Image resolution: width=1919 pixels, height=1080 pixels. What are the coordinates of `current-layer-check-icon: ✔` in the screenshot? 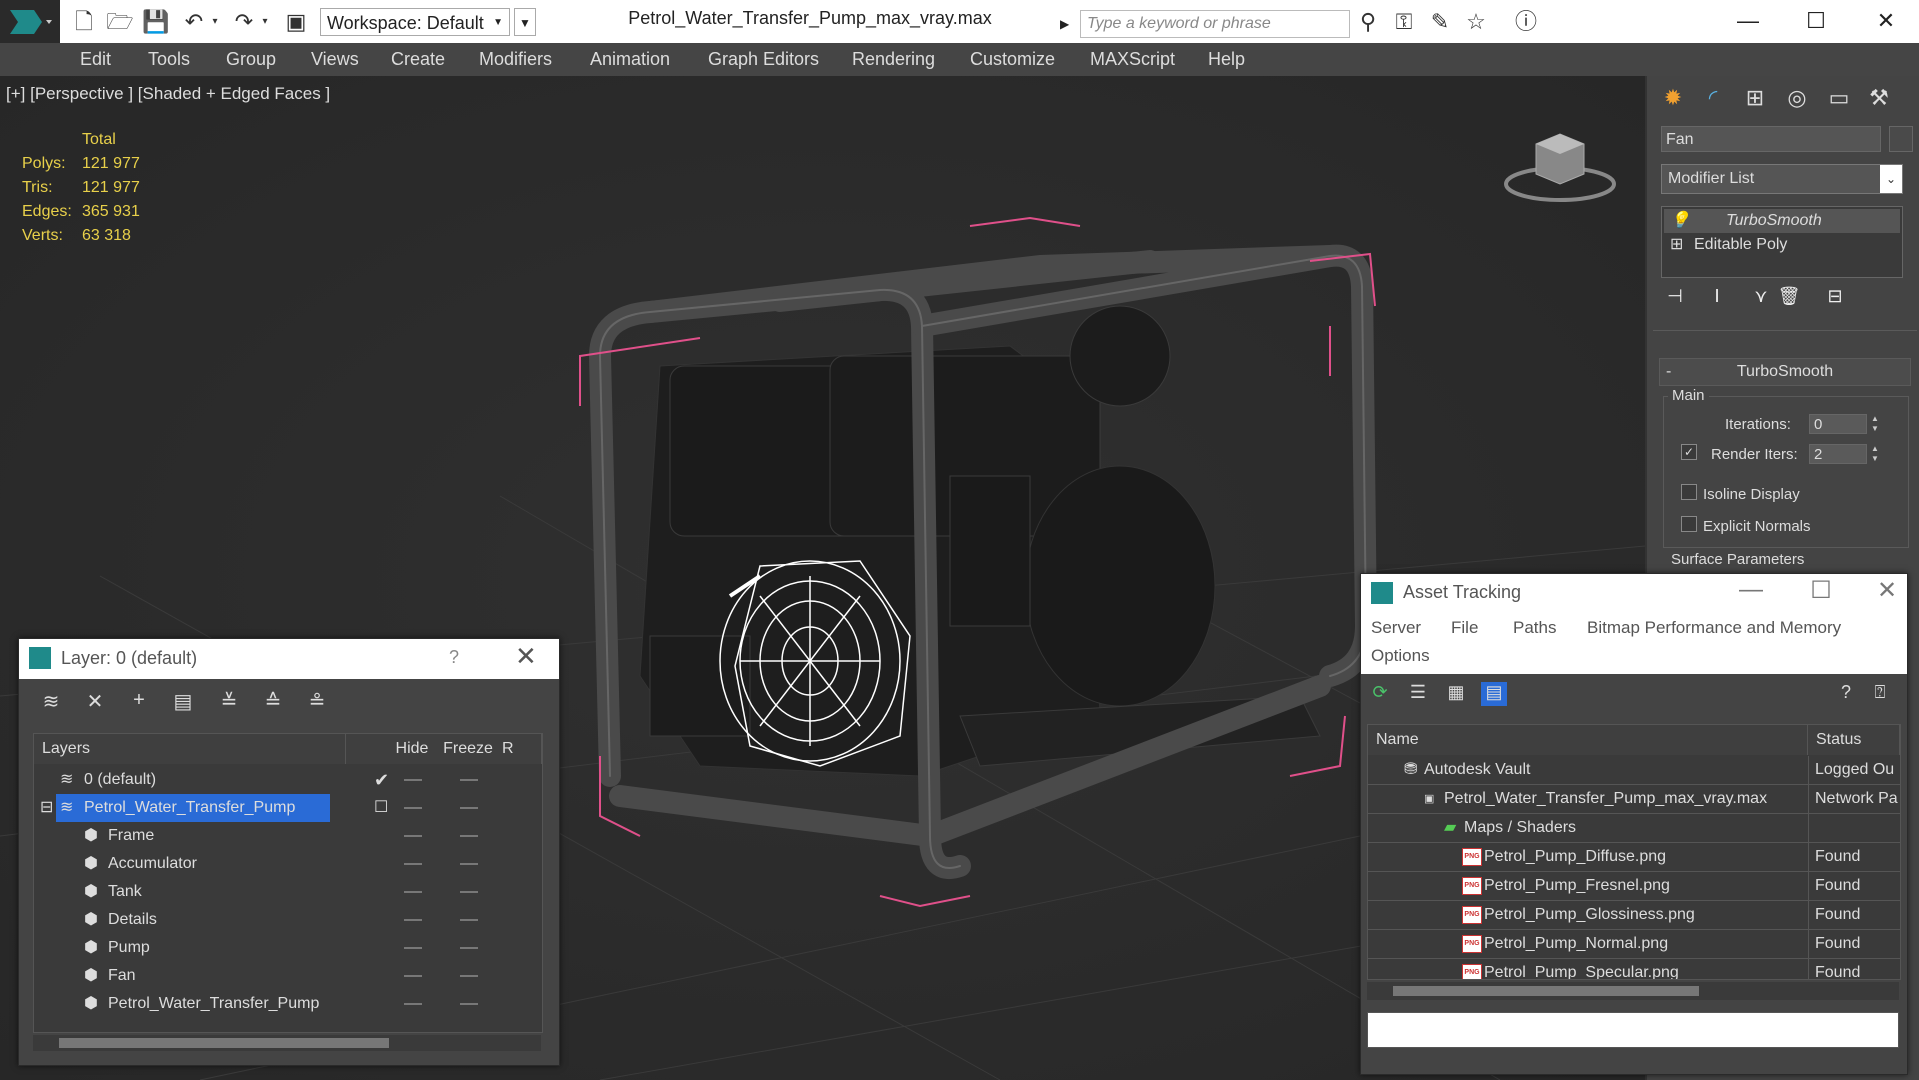 It's located at (381, 780).